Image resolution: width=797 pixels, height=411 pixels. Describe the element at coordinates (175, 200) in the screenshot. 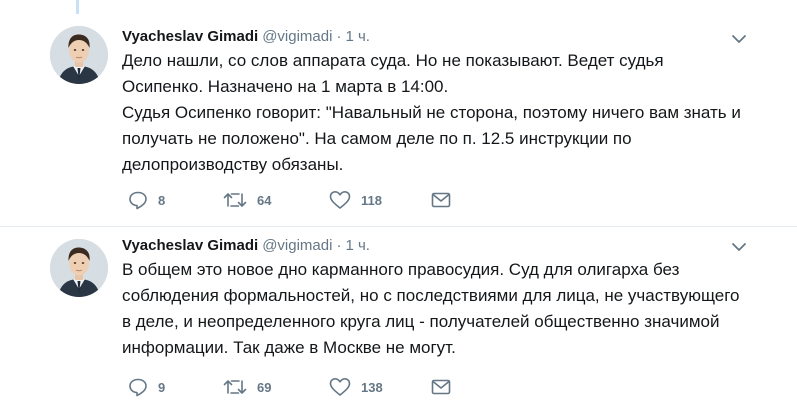

I see `reply-button: 8` at that location.